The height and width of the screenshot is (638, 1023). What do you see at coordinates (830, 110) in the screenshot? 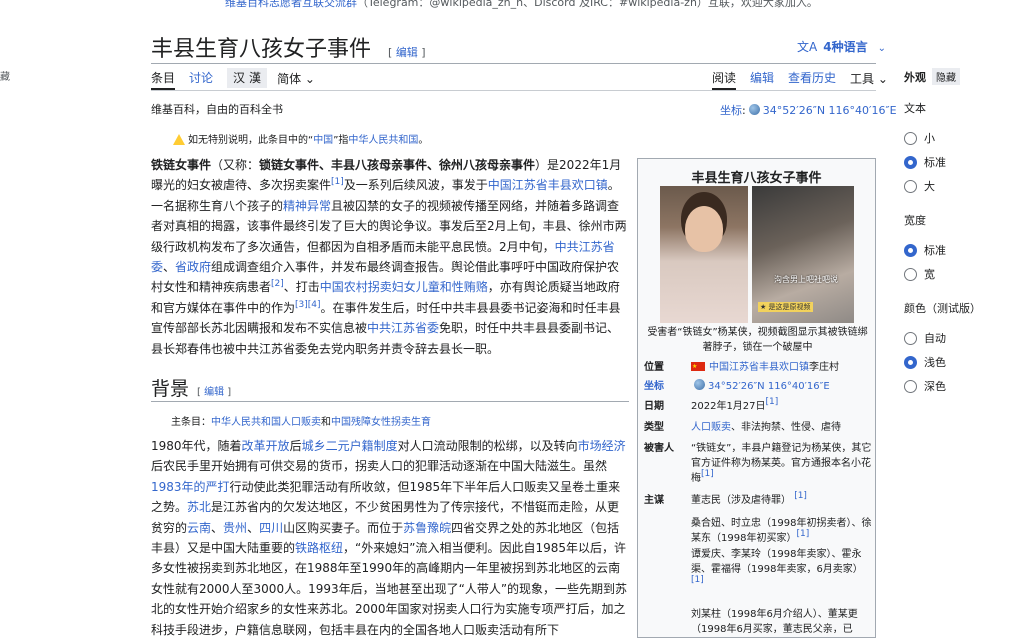
I see `coord-value-link: 34°52′26″N 116°40′16″E` at bounding box center [830, 110].